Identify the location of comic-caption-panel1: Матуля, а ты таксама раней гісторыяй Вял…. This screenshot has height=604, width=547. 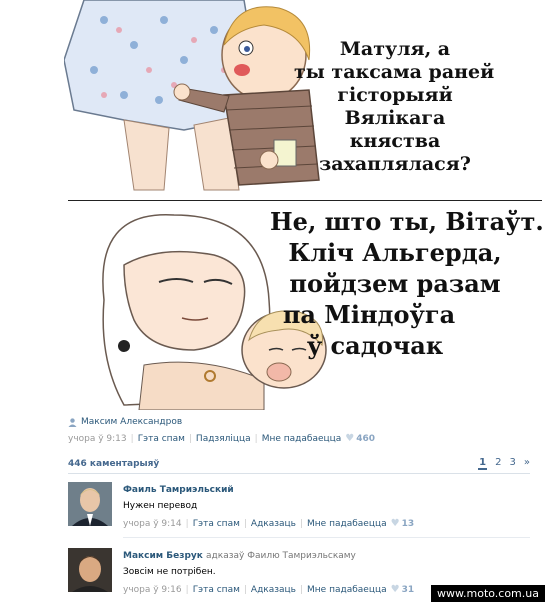
(394, 107).